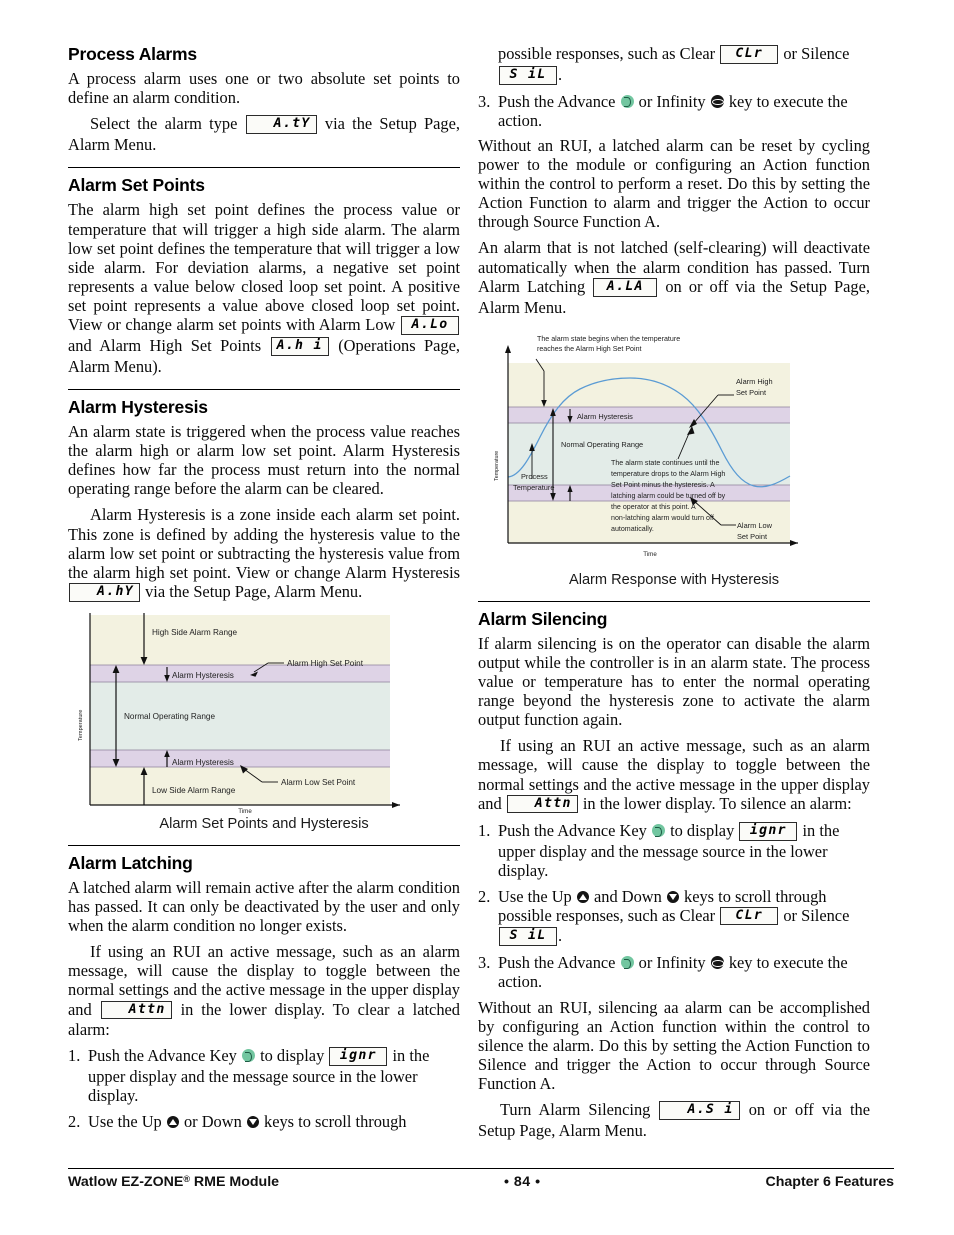 The height and width of the screenshot is (1235, 954). I want to click on footer-left: Watlow EZ-ZONE® RME Module, so click(173, 1182).